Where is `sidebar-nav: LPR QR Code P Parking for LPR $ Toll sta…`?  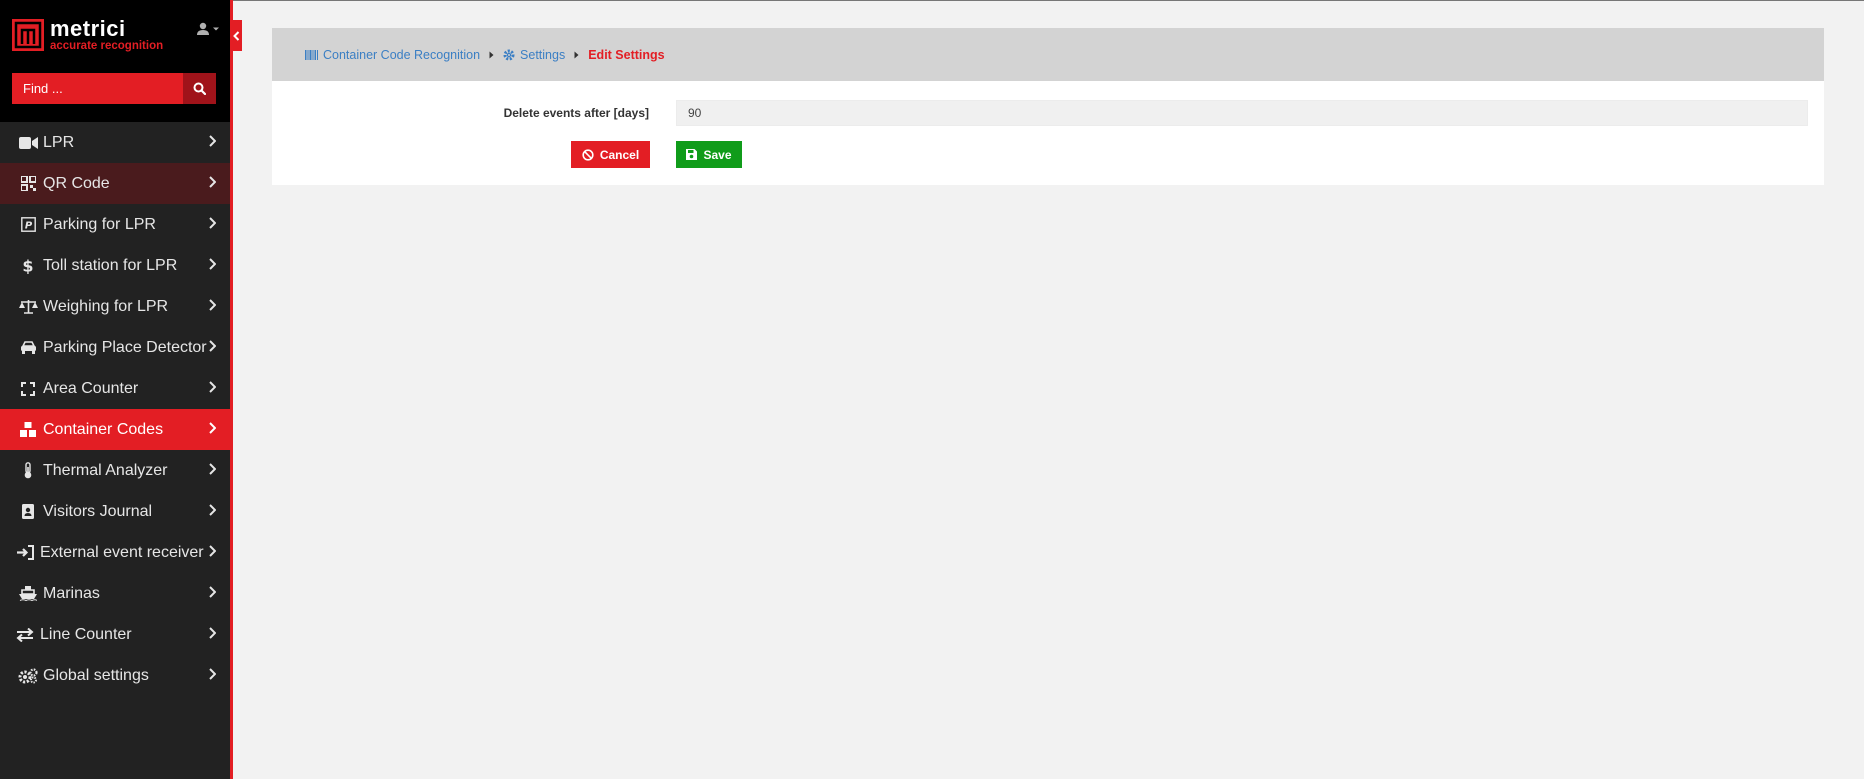 sidebar-nav: LPR QR Code P Parking for LPR $ Toll sta… is located at coordinates (115, 409).